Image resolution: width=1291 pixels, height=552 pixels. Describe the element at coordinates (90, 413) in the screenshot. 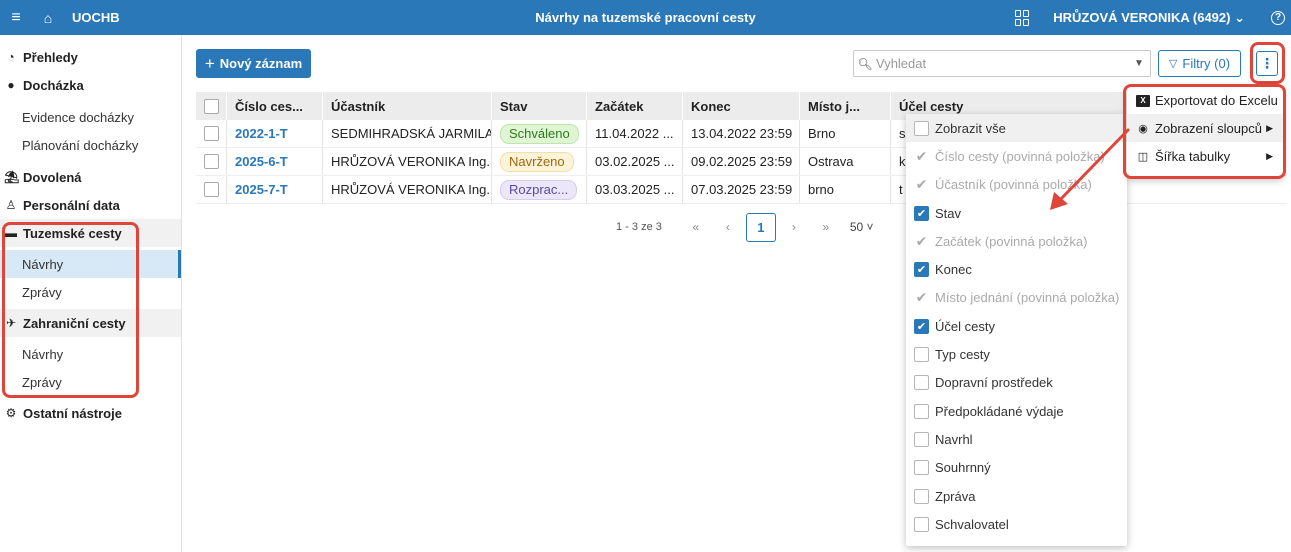

I see `sidebar-item-ostatni-nastroje: ⚙ Ostatní nástroje` at that location.